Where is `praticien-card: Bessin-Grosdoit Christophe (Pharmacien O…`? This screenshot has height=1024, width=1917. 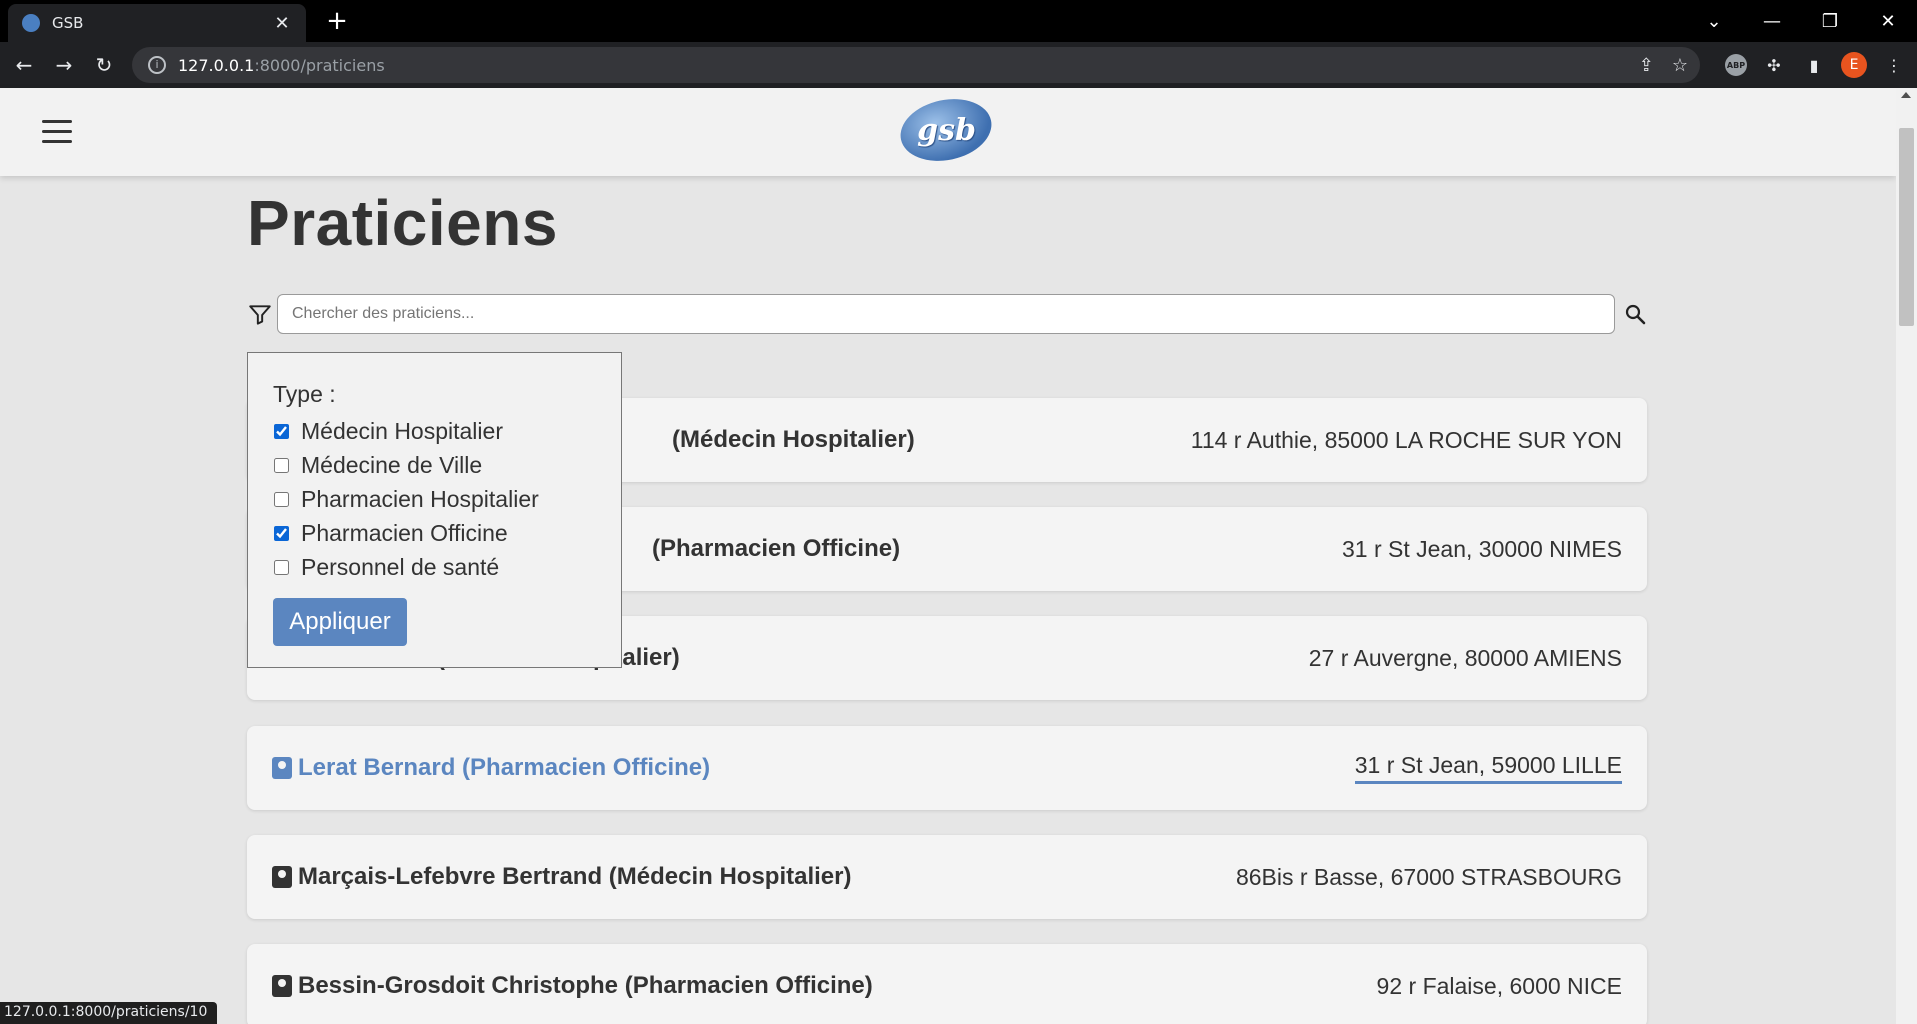 praticien-card: Bessin-Grosdoit Christophe (Pharmacien O… is located at coordinates (947, 984).